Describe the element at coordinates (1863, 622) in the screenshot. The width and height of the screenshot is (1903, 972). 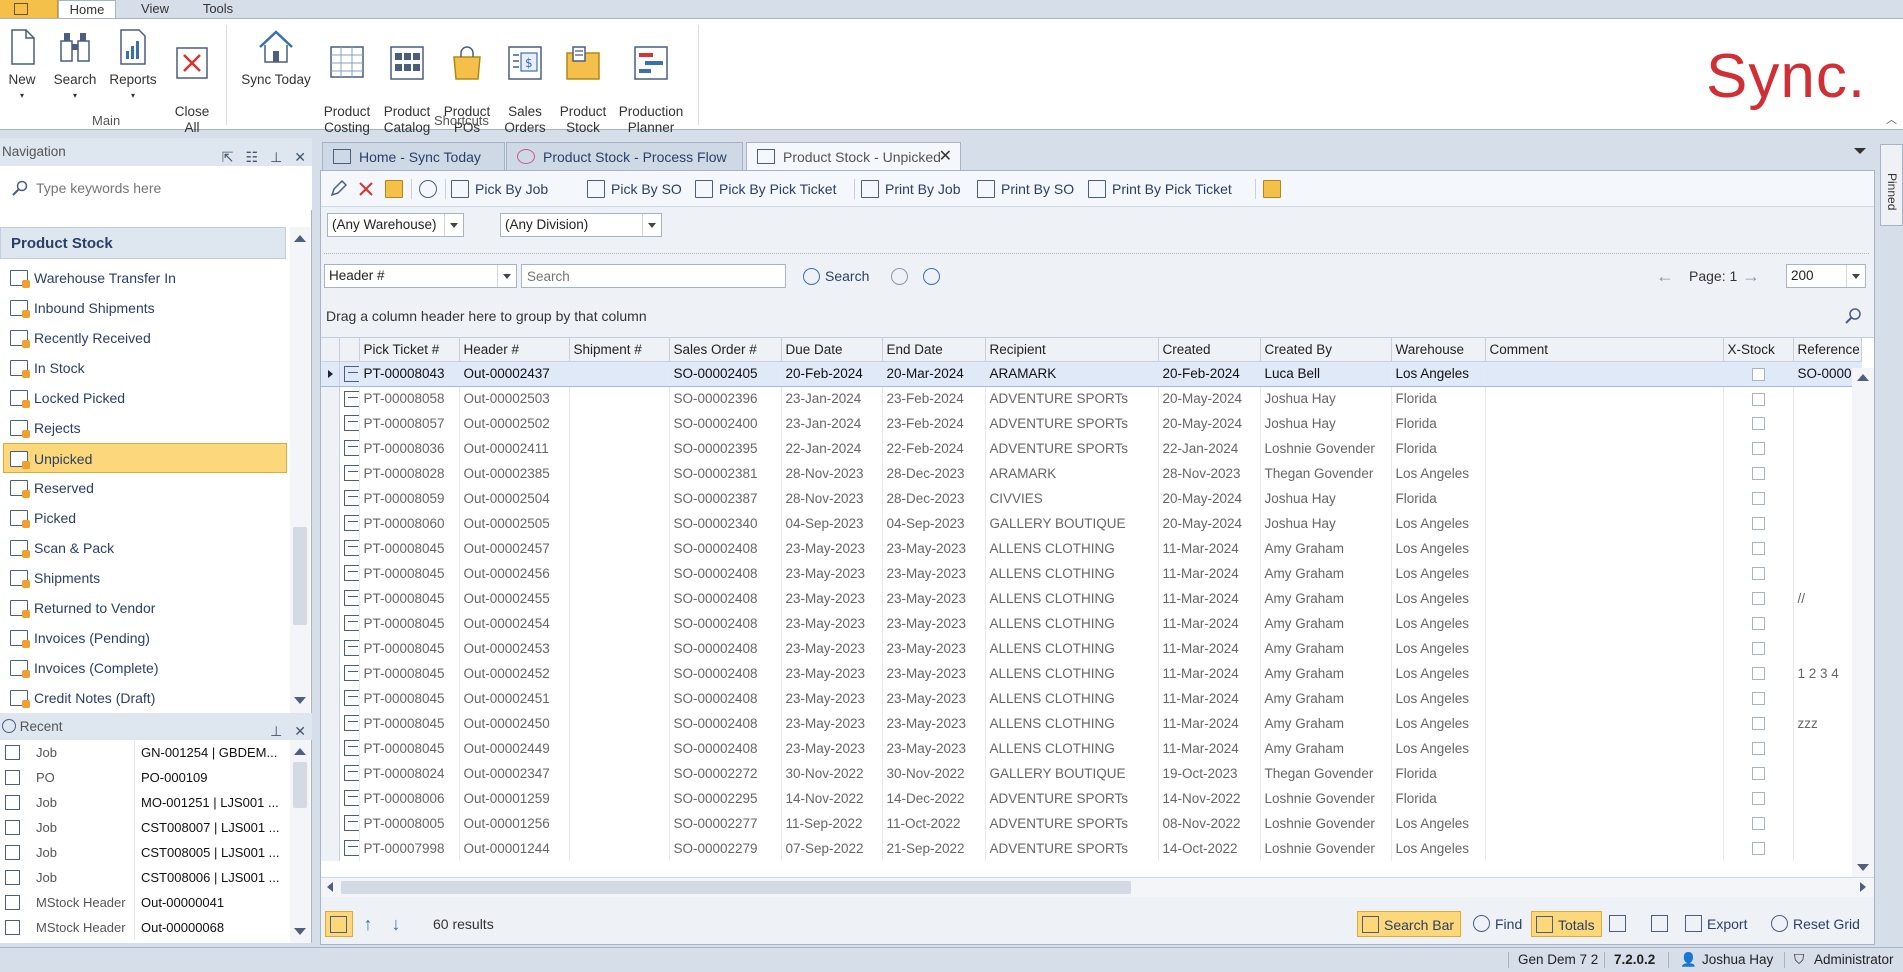
I see `grid-scrollbar` at that location.